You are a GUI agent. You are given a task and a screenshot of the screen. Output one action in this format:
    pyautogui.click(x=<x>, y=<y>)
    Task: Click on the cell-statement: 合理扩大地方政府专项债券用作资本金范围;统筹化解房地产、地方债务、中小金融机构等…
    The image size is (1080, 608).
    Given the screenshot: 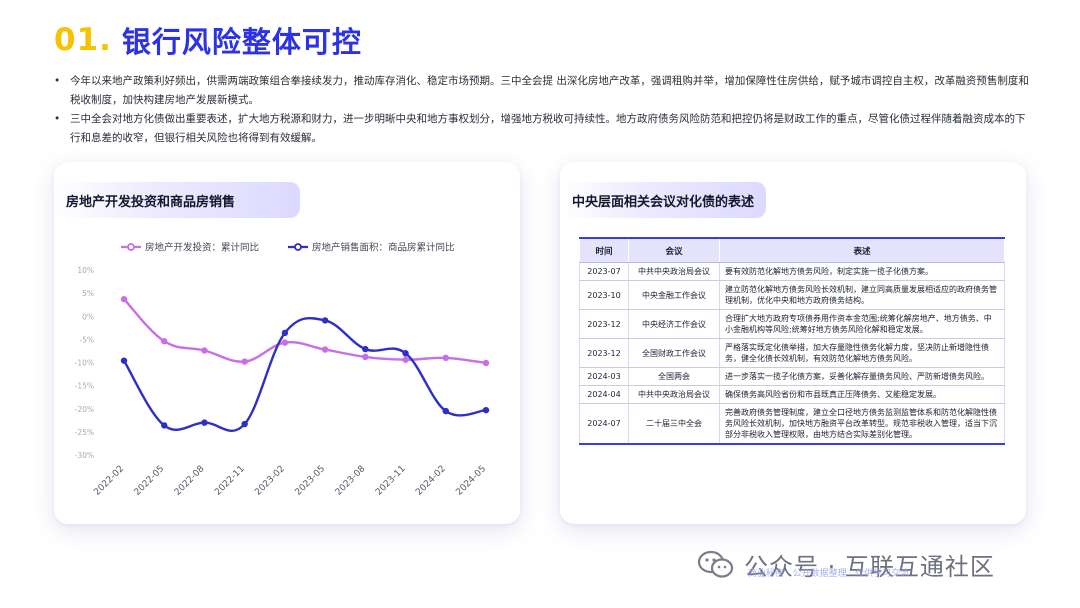 What is the action you would take?
    pyautogui.click(x=862, y=324)
    